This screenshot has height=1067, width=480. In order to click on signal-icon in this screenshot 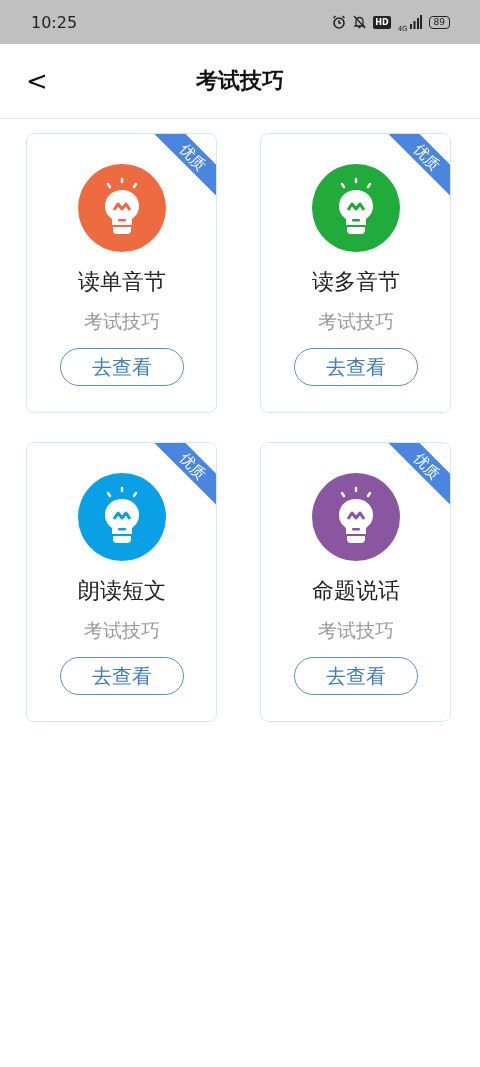, I will do `click(415, 22)`.